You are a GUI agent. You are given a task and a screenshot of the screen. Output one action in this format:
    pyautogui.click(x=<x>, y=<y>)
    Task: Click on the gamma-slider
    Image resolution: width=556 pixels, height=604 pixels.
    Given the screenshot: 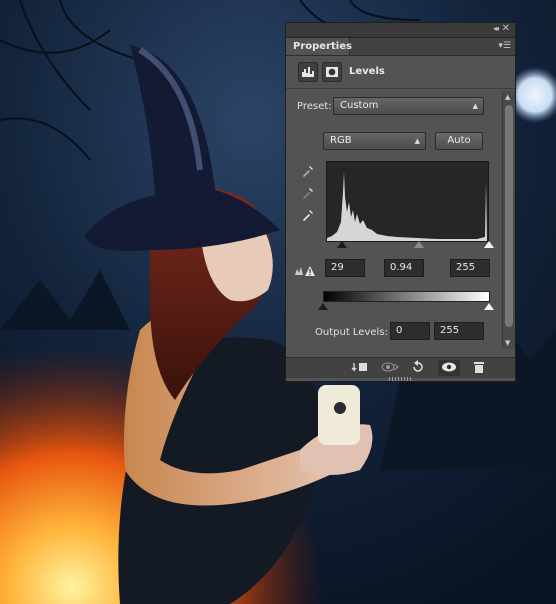 What is the action you would take?
    pyautogui.click(x=419, y=244)
    